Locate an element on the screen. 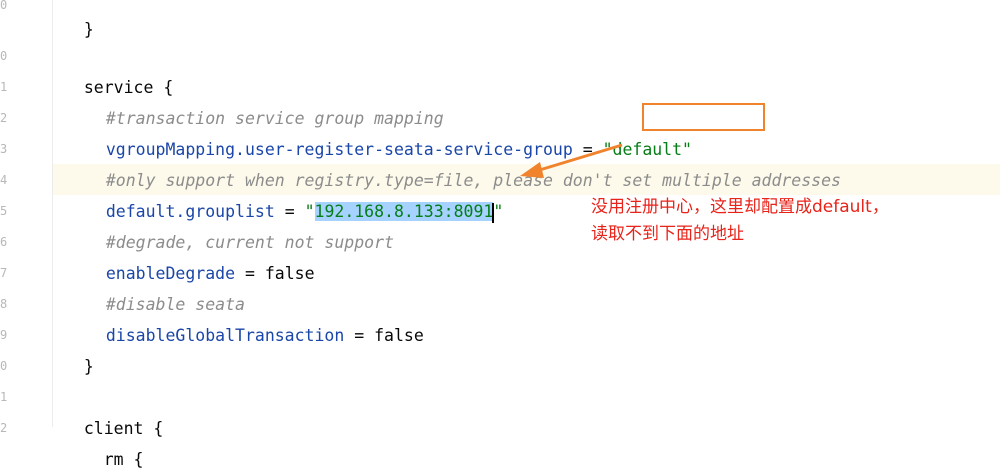 The image size is (1000, 475). annotation-line-1: 没用注册中心，这里却配置成default， is located at coordinates (740, 207).